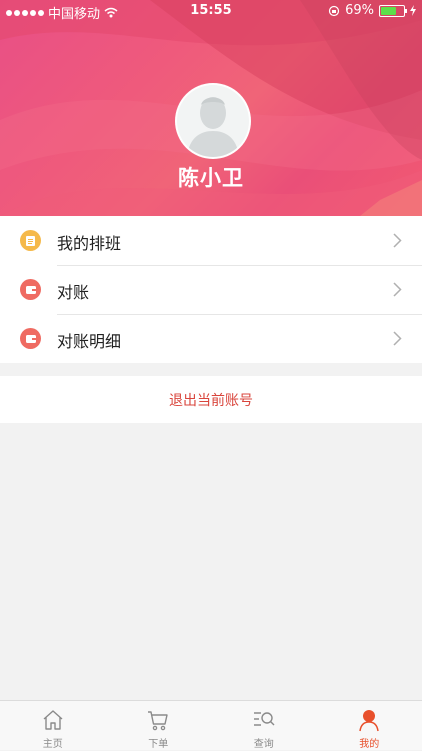  I want to click on menu-item-label: 对账, so click(73, 291).